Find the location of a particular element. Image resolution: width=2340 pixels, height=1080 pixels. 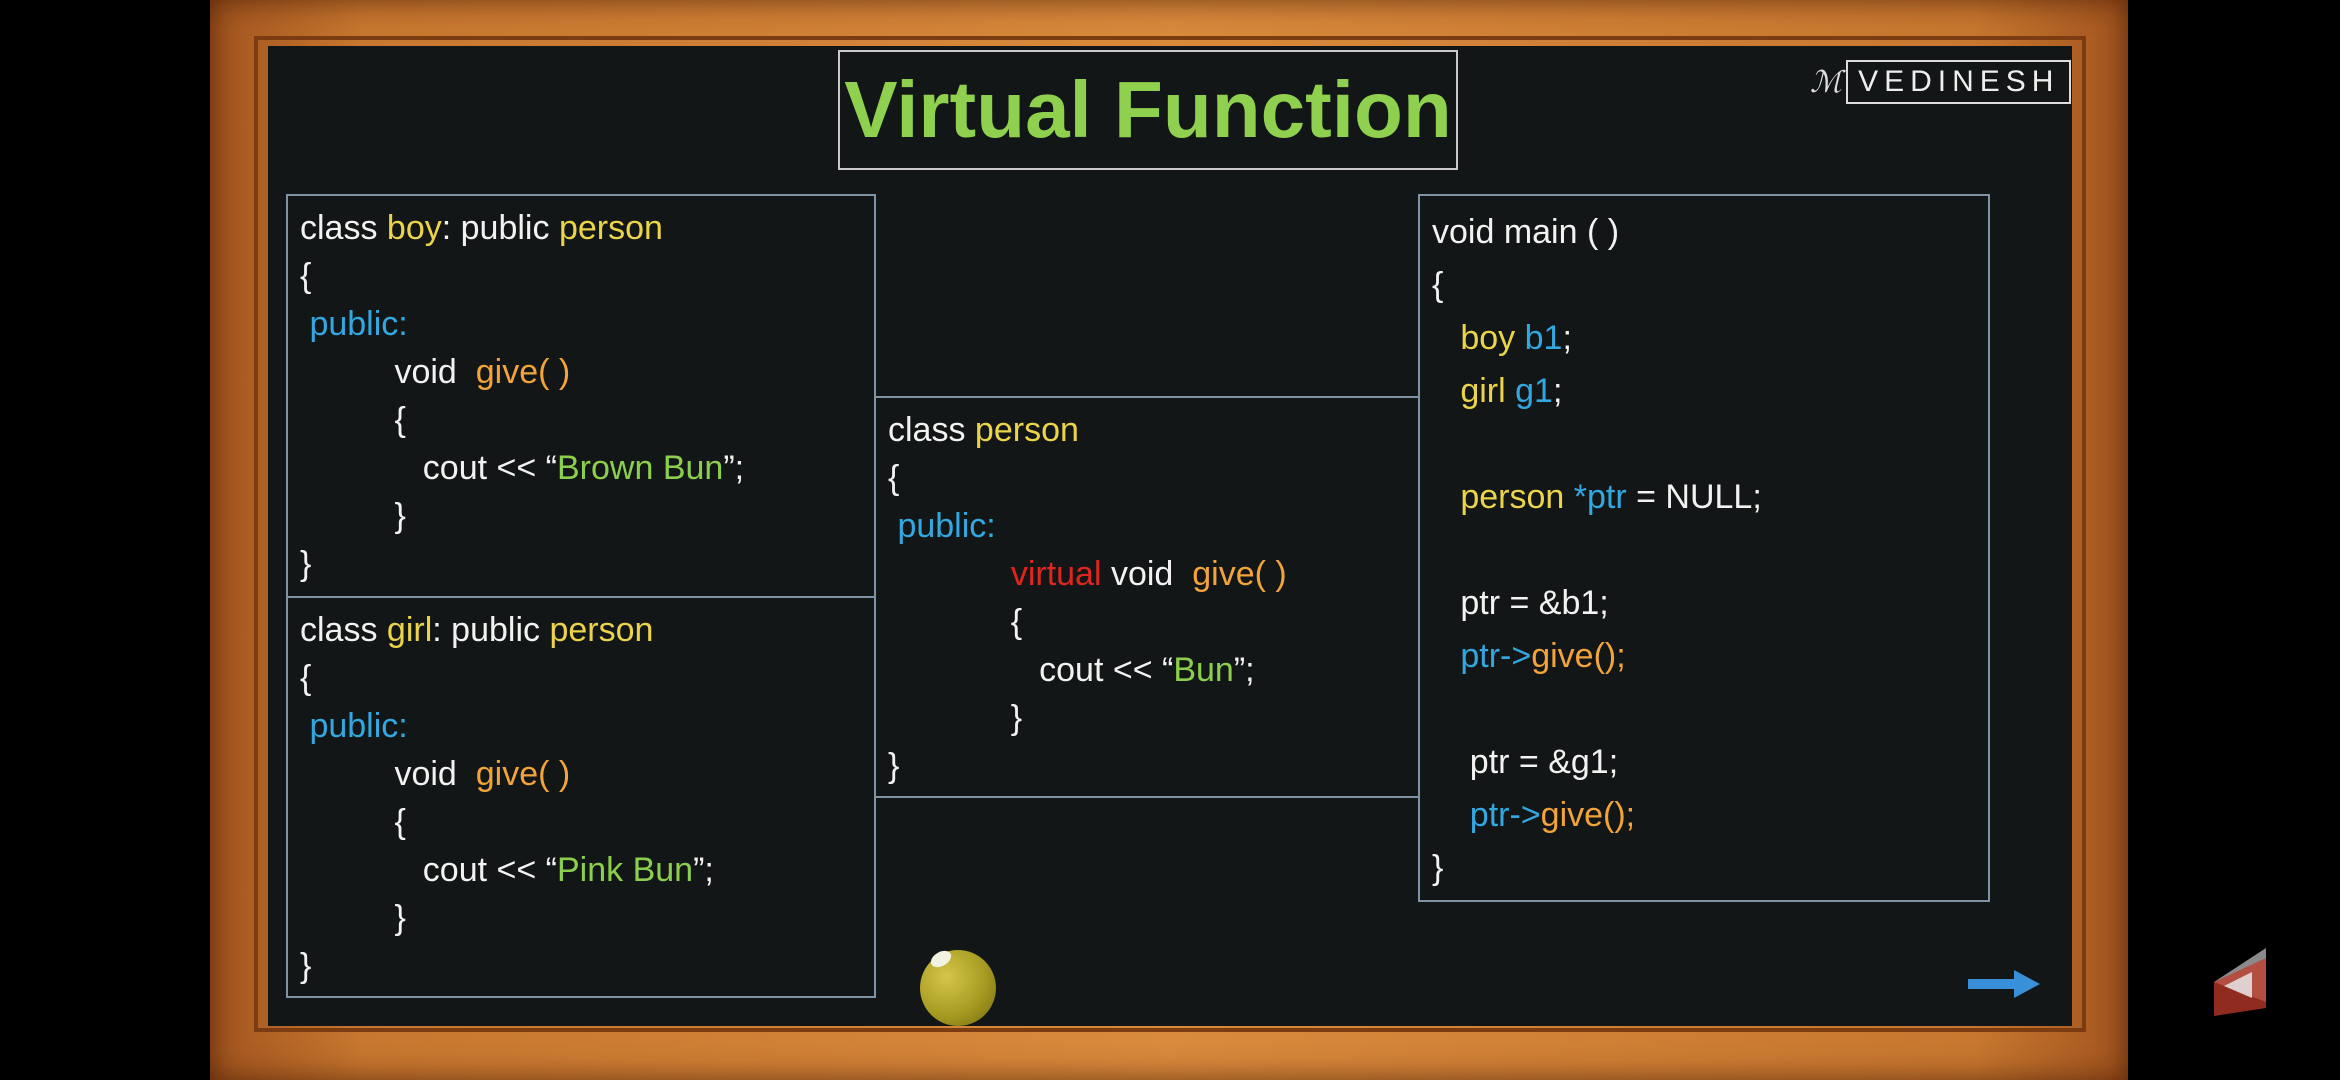

code-token: ptr = &b1; is located at coordinates (1520, 603).